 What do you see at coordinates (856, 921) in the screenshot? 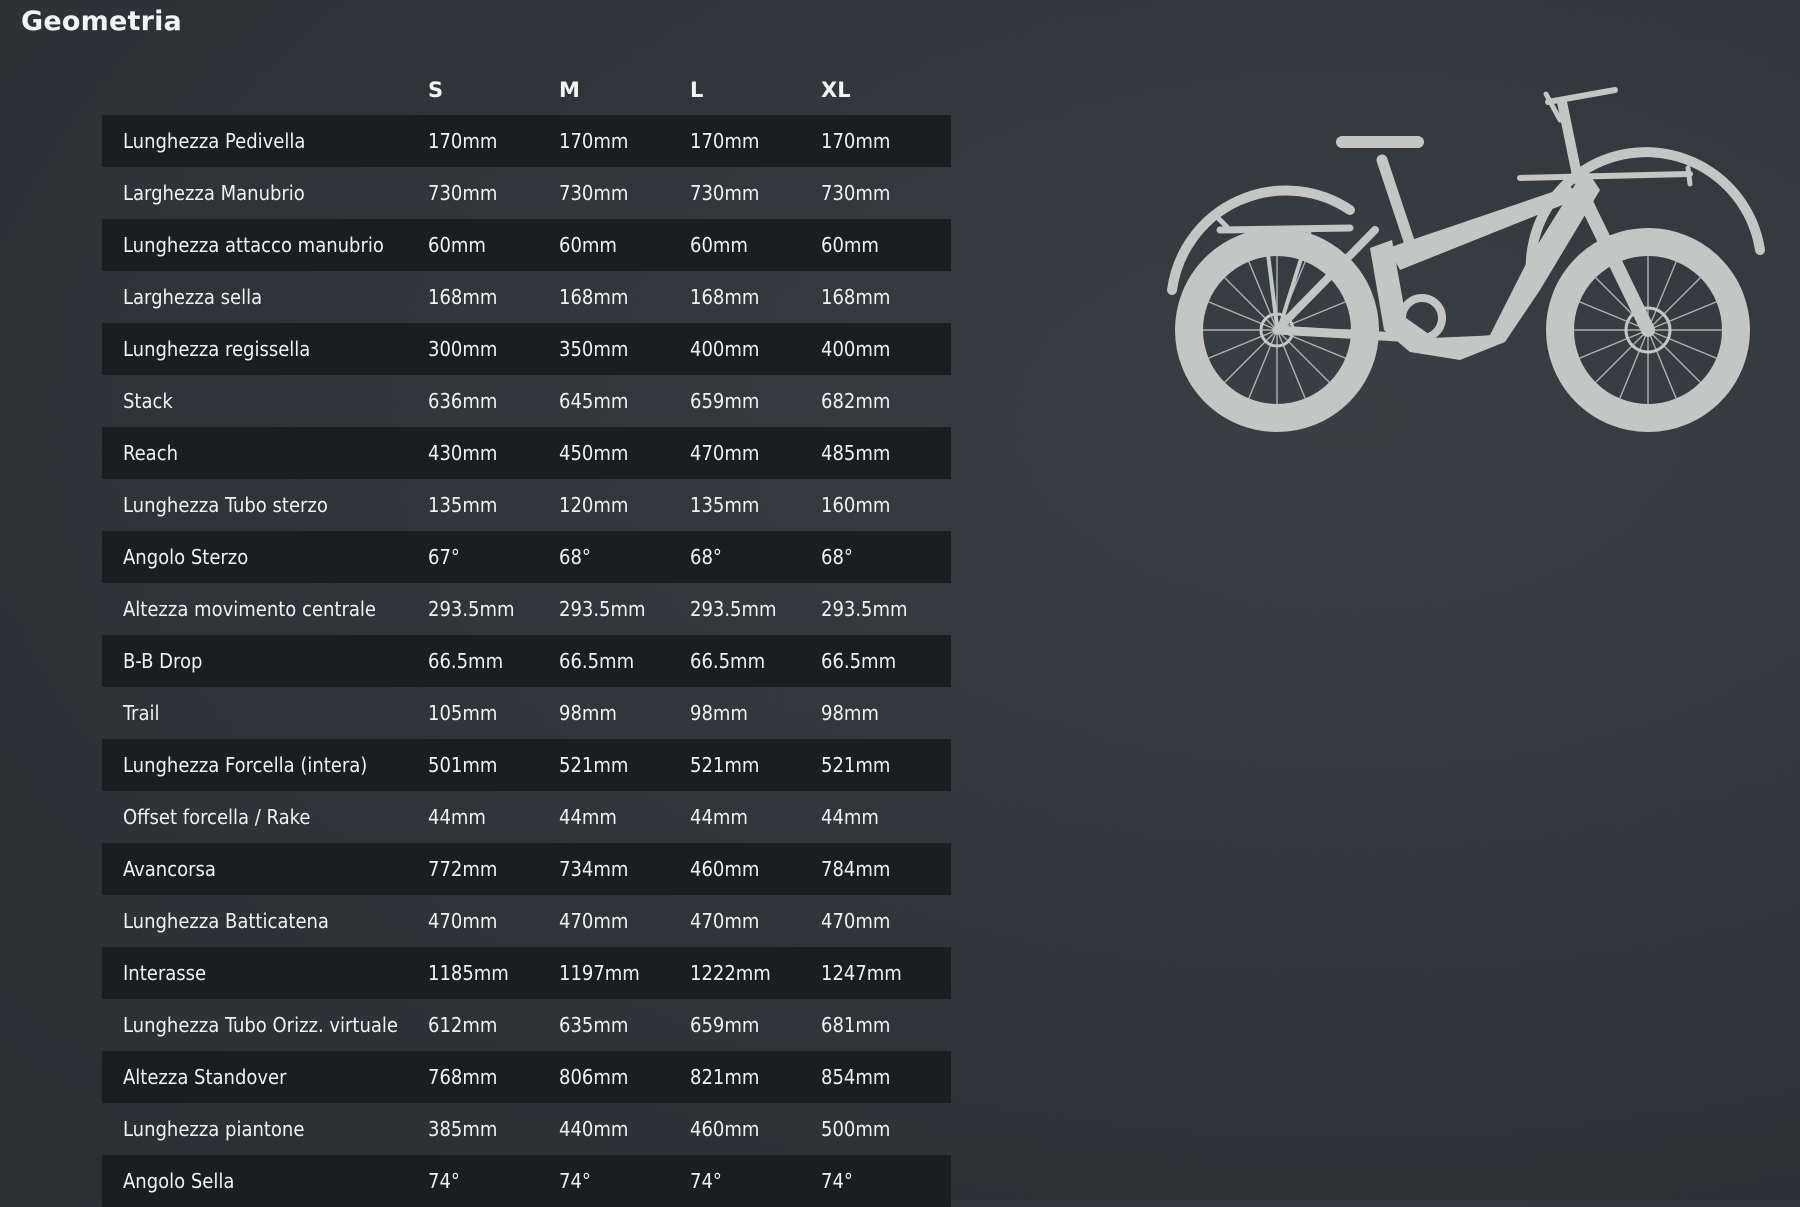
I see `cell-xl: 470mm` at bounding box center [856, 921].